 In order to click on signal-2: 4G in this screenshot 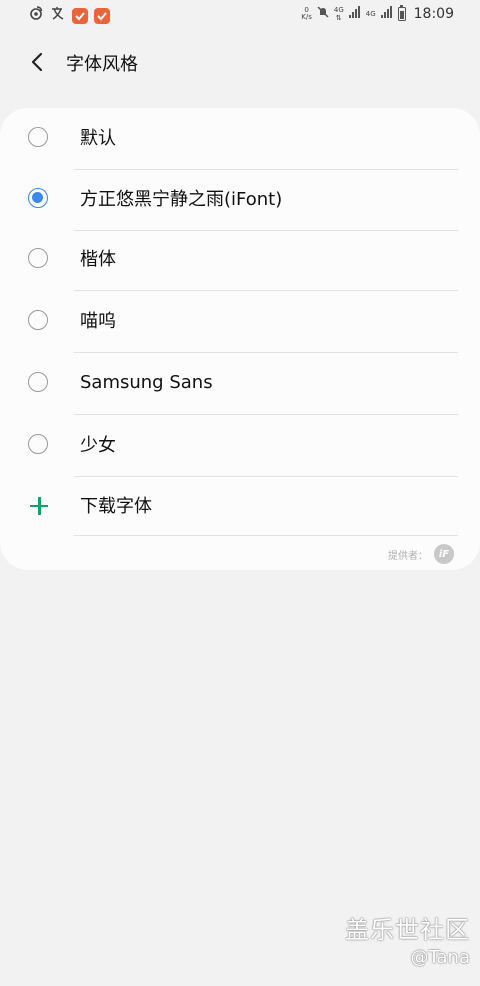, I will do `click(371, 14)`.